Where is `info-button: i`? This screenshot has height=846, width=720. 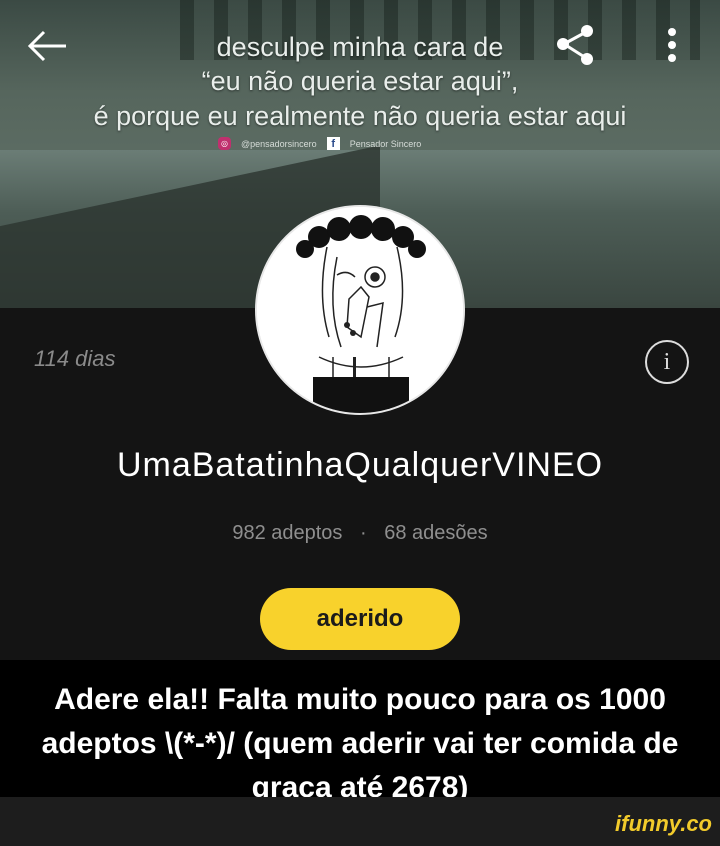 info-button: i is located at coordinates (667, 362).